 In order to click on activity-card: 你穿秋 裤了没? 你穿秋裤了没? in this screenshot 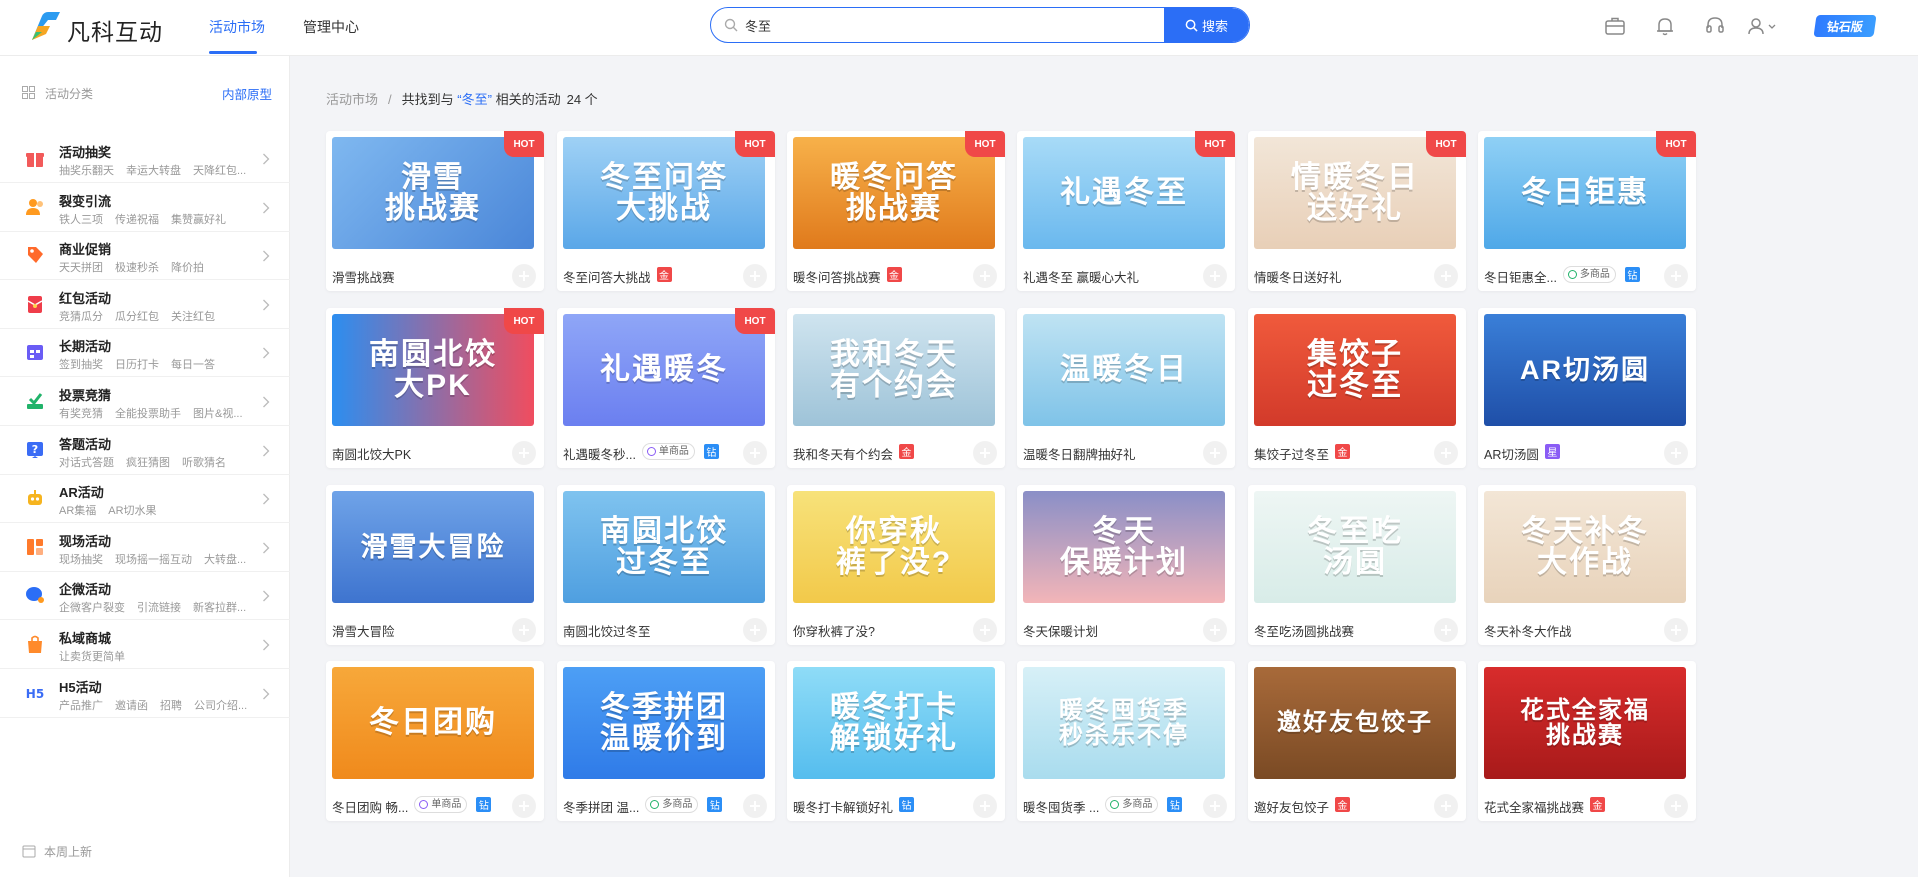, I will do `click(896, 565)`.